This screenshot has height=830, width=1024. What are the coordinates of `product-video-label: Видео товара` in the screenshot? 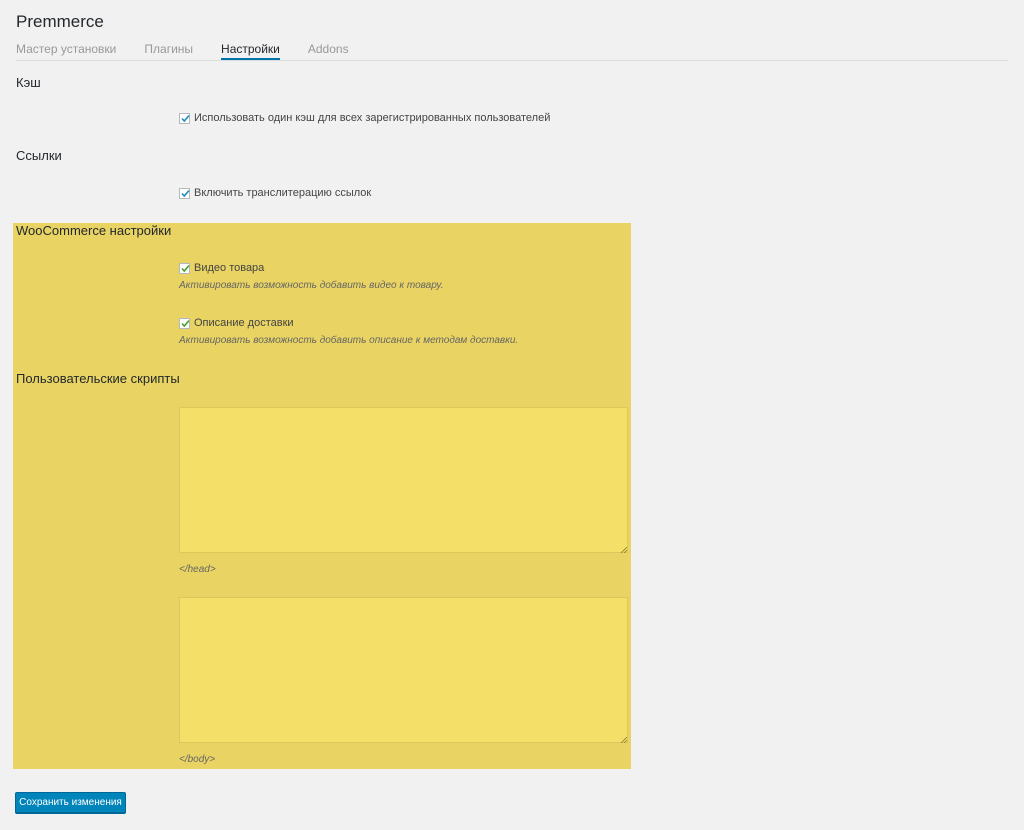 It's located at (229, 268).